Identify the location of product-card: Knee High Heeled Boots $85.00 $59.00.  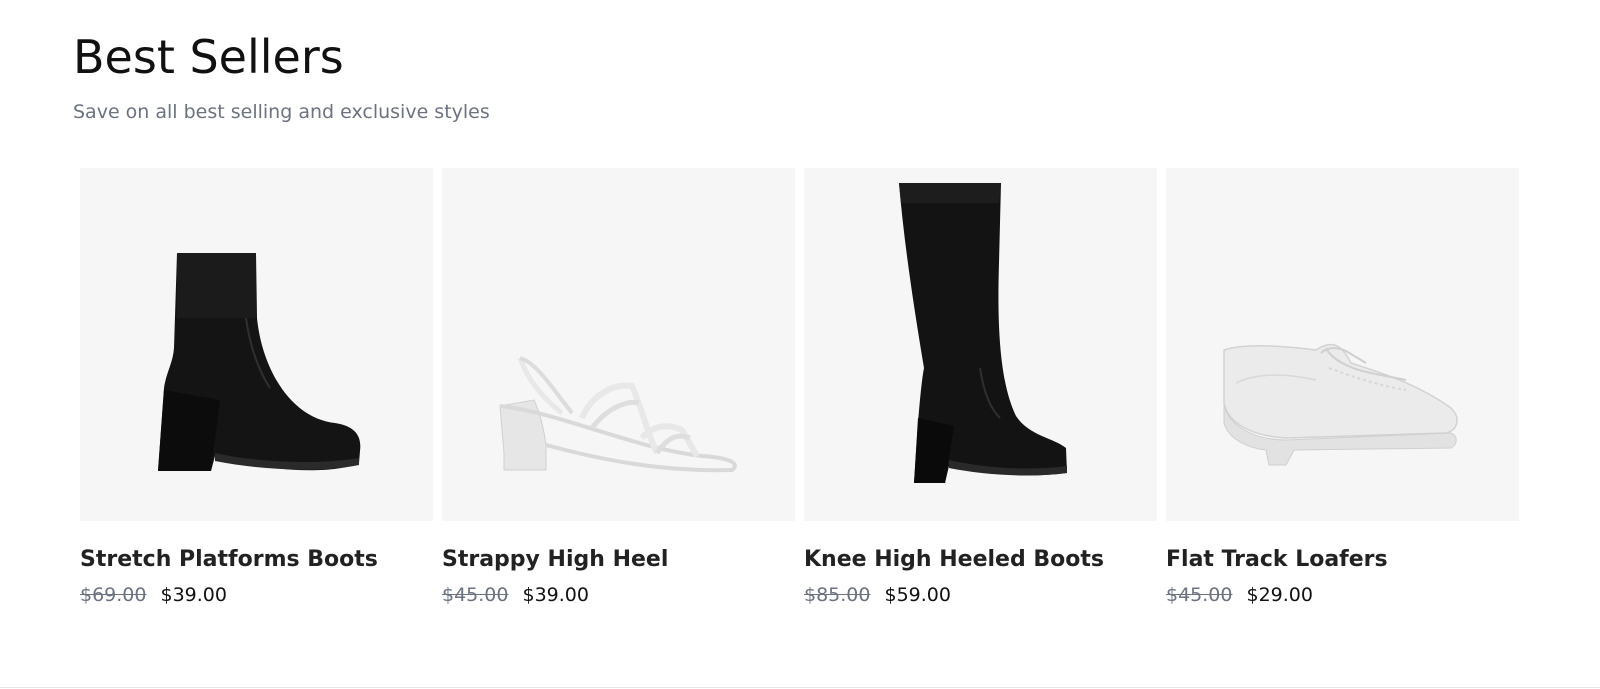
(980, 387).